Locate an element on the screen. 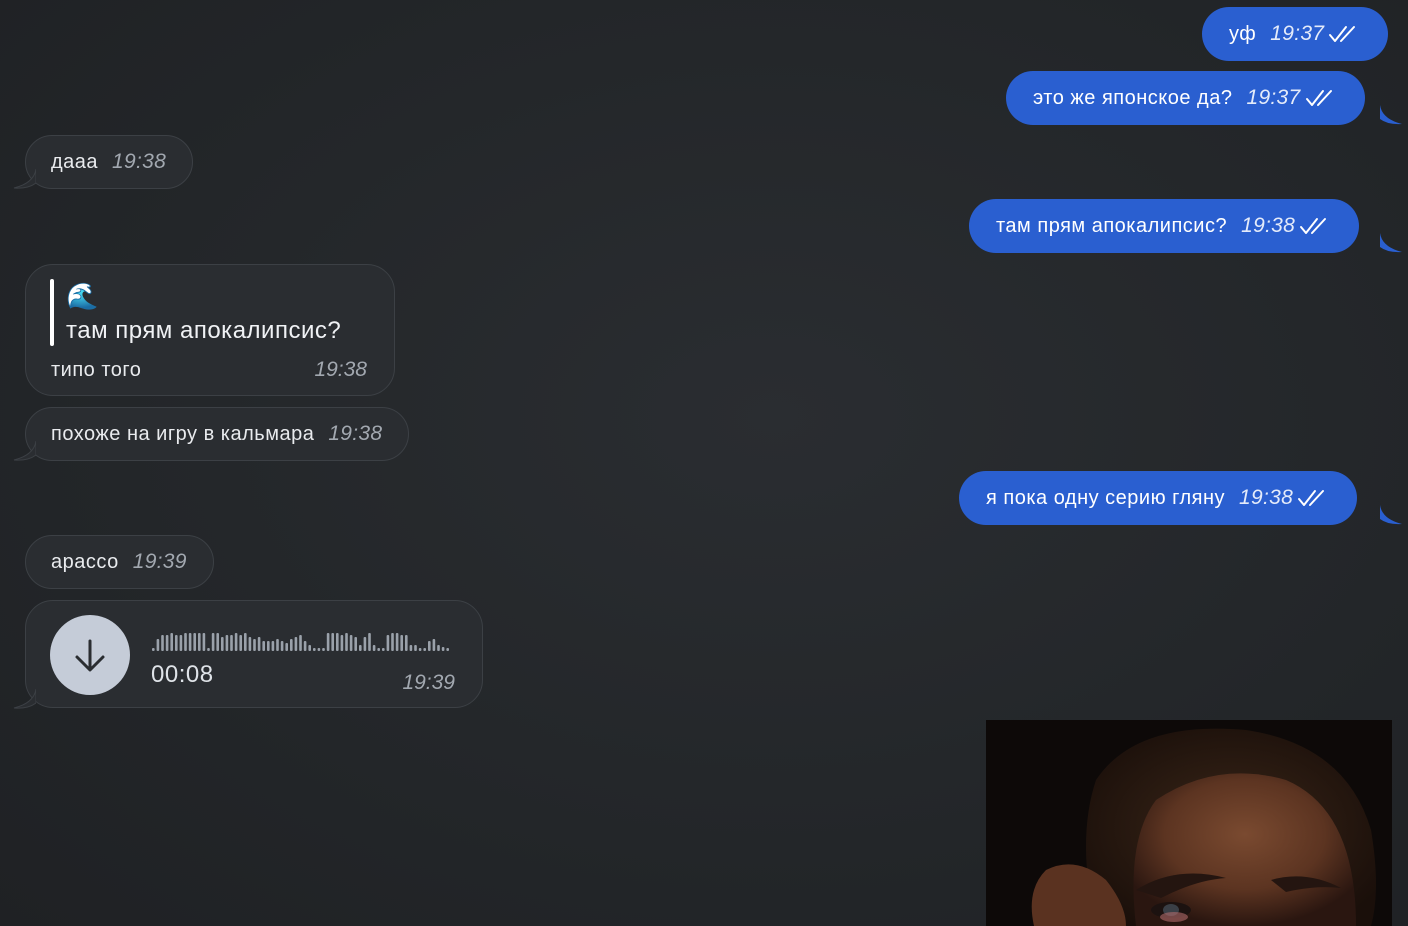 Image resolution: width=1408 pixels, height=926 pixels. message-text: я пока одну серию гляну is located at coordinates (1106, 497).